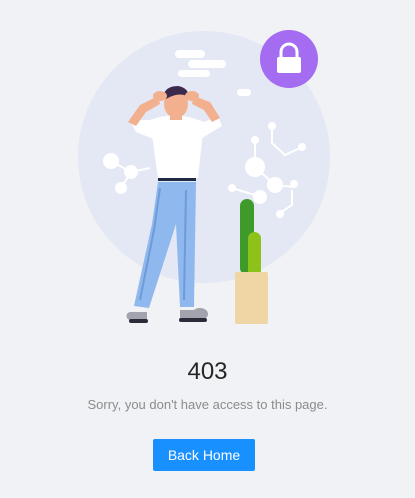 The width and height of the screenshot is (415, 498). What do you see at coordinates (207, 371) in the screenshot?
I see `status-code-title: 403` at bounding box center [207, 371].